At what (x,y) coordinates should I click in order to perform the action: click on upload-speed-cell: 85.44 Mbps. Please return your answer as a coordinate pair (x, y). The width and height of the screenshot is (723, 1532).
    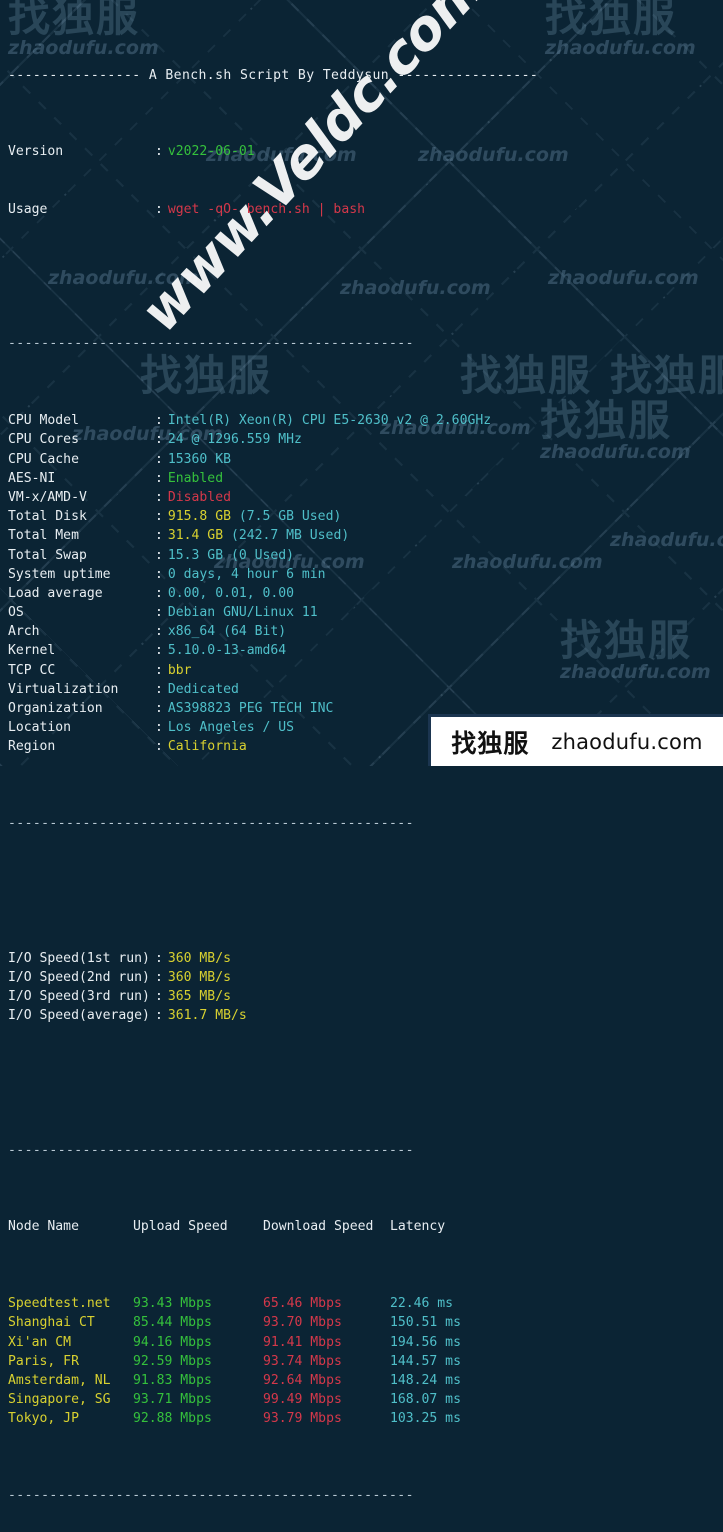
    Looking at the image, I should click on (172, 1323).